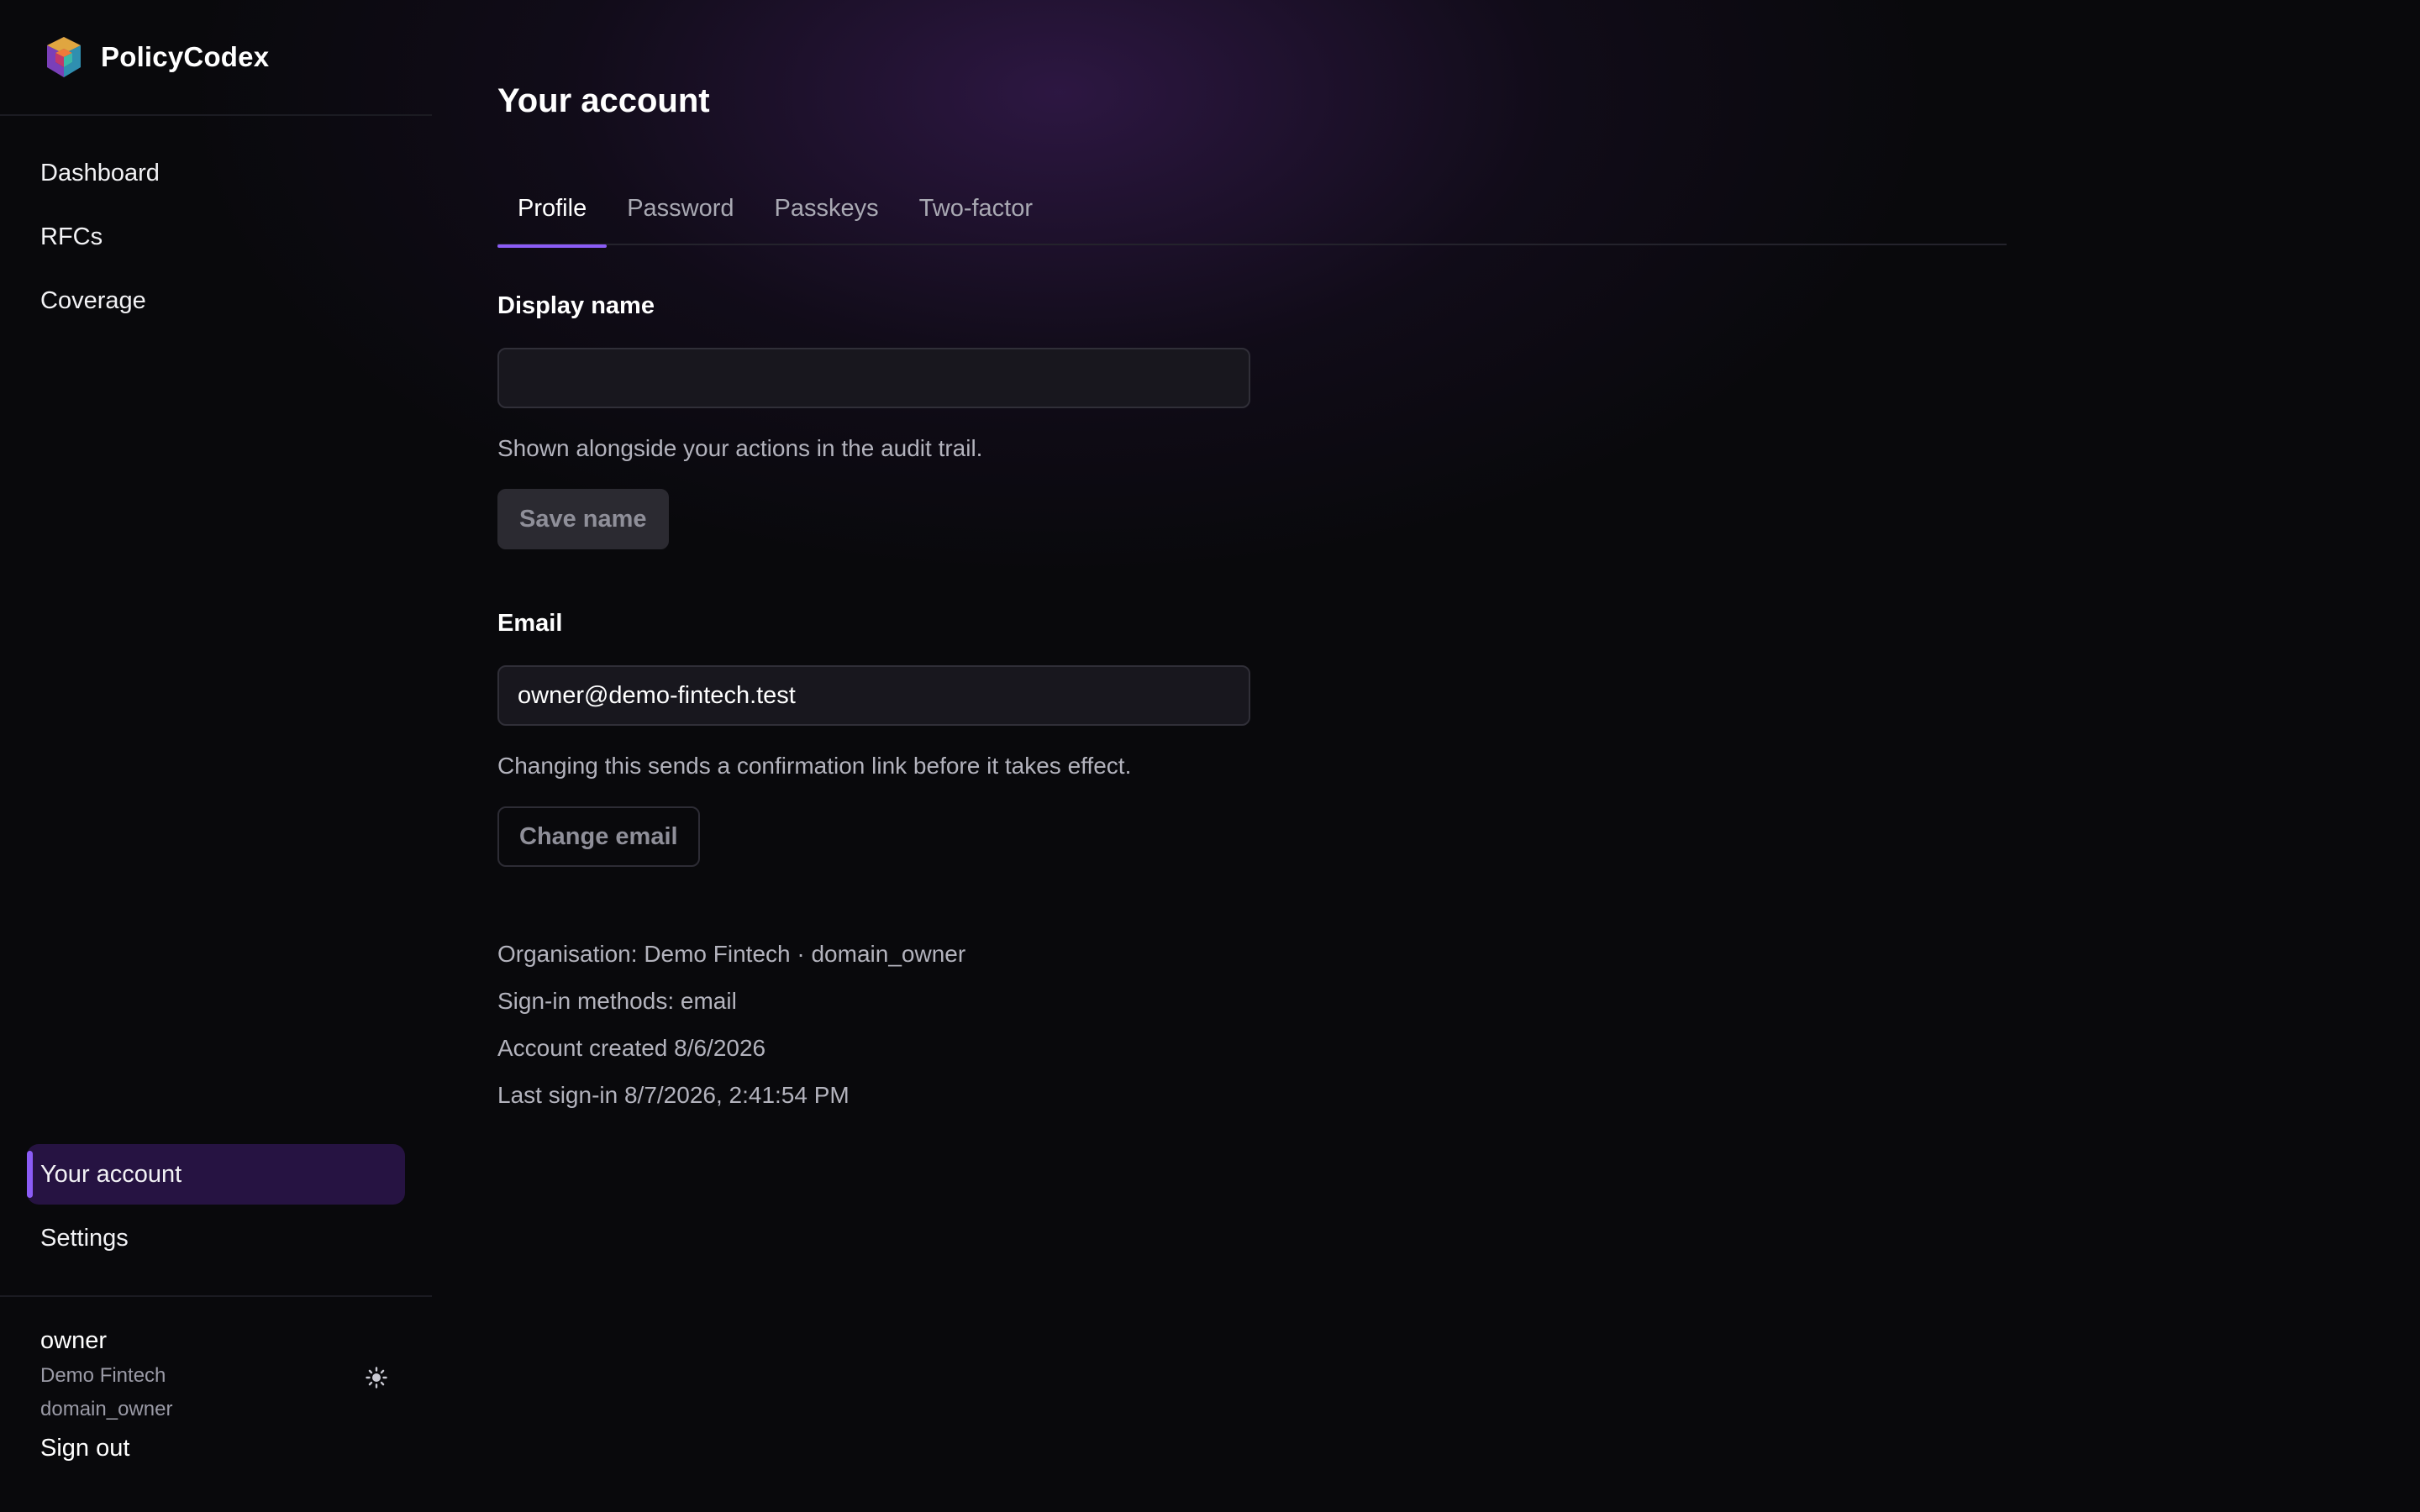 Image resolution: width=2420 pixels, height=1512 pixels. What do you see at coordinates (71, 236) in the screenshot?
I see `nav-item-label: RFCs` at bounding box center [71, 236].